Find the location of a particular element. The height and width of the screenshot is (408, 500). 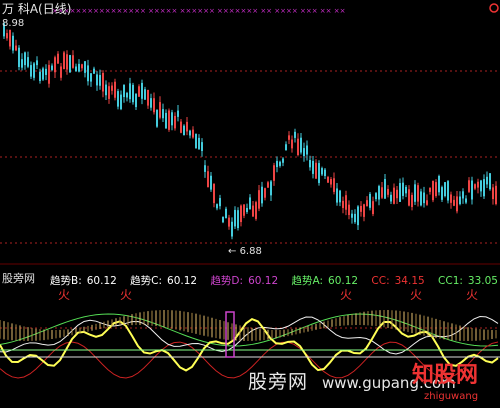

ind-cc: CC: 34.15 is located at coordinates (400, 281).